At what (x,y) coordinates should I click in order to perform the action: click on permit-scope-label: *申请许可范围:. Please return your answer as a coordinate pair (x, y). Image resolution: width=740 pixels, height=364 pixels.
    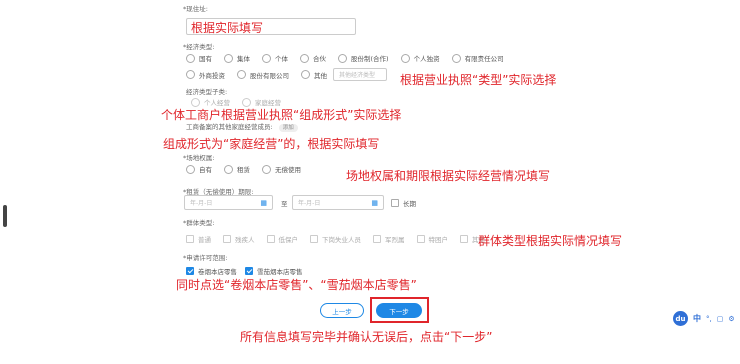
    Looking at the image, I should click on (205, 258).